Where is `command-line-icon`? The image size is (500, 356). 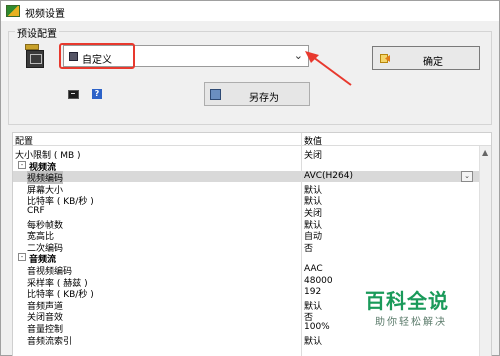 command-line-icon is located at coordinates (73, 94).